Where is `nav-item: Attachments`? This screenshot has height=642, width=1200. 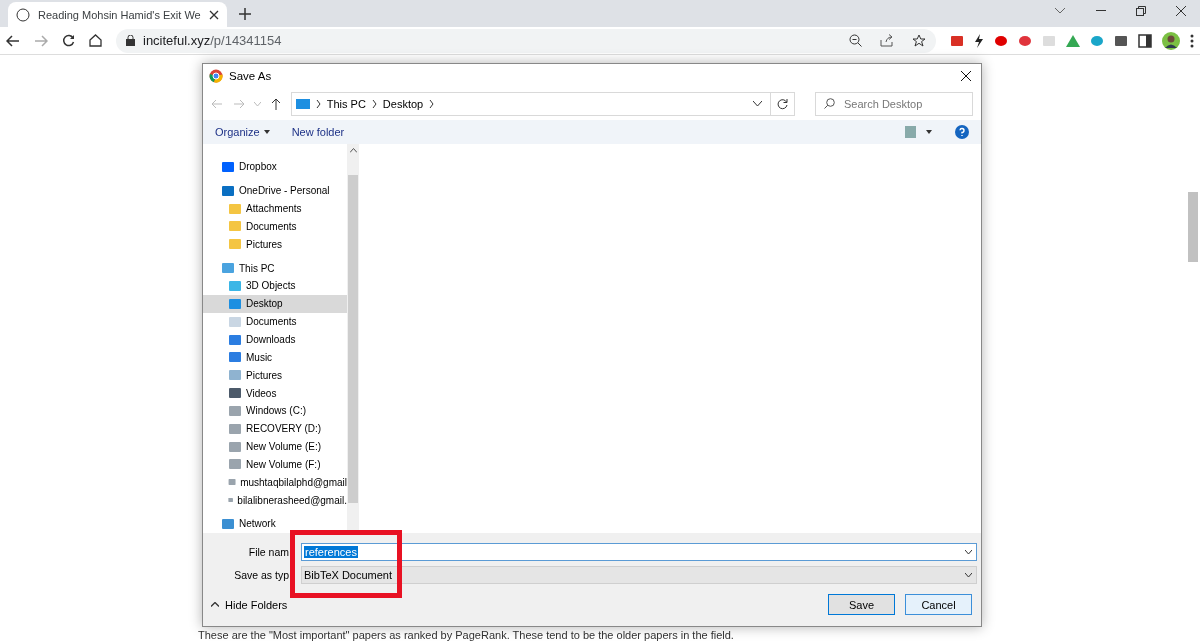
nav-item: Attachments is located at coordinates (275, 208).